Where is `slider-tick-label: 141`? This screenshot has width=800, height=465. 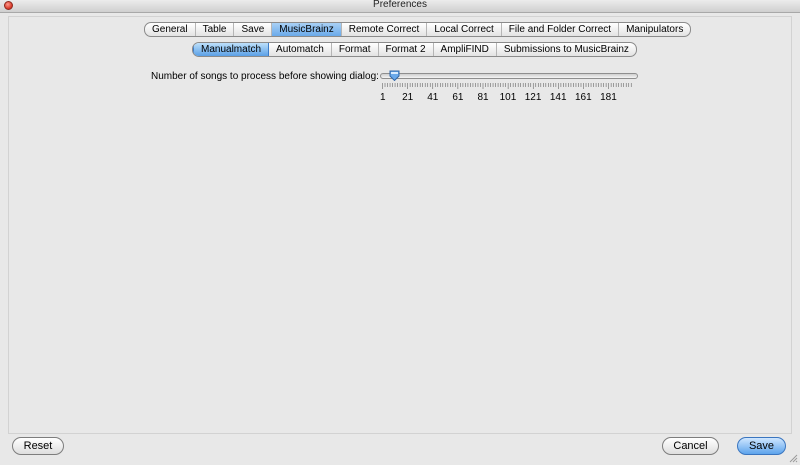
slider-tick-label: 141 is located at coordinates (558, 97).